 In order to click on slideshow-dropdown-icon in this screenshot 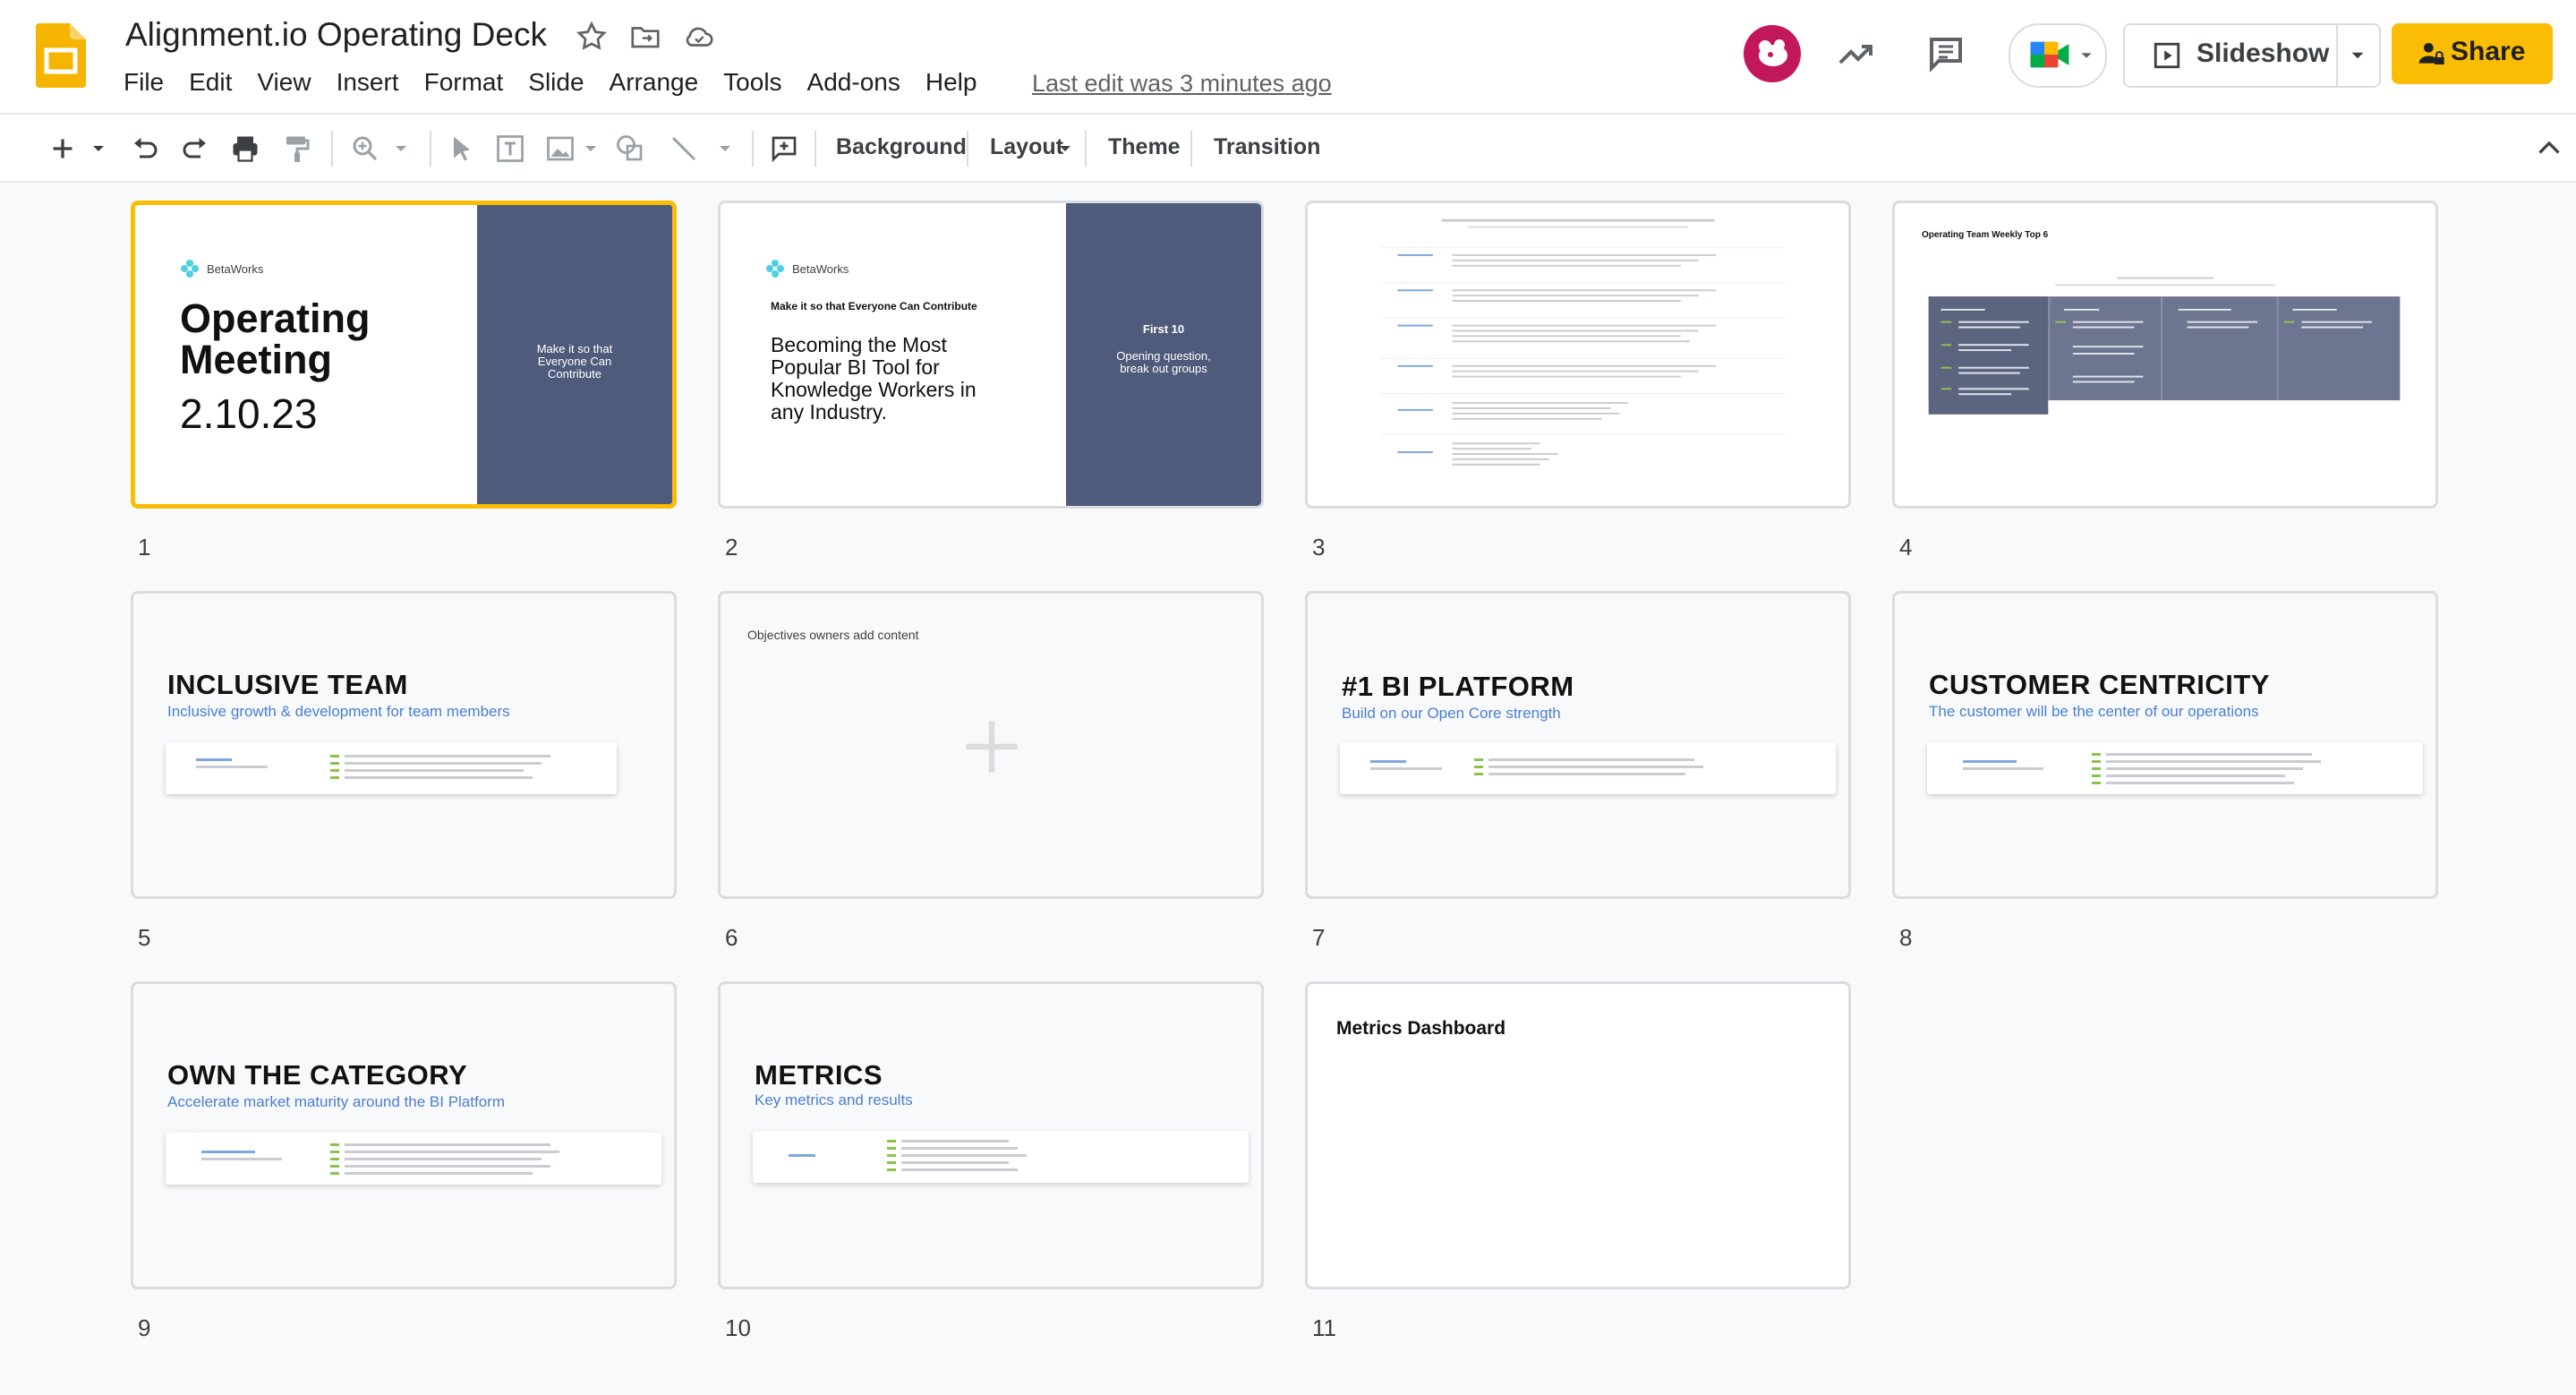, I will do `click(2357, 55)`.